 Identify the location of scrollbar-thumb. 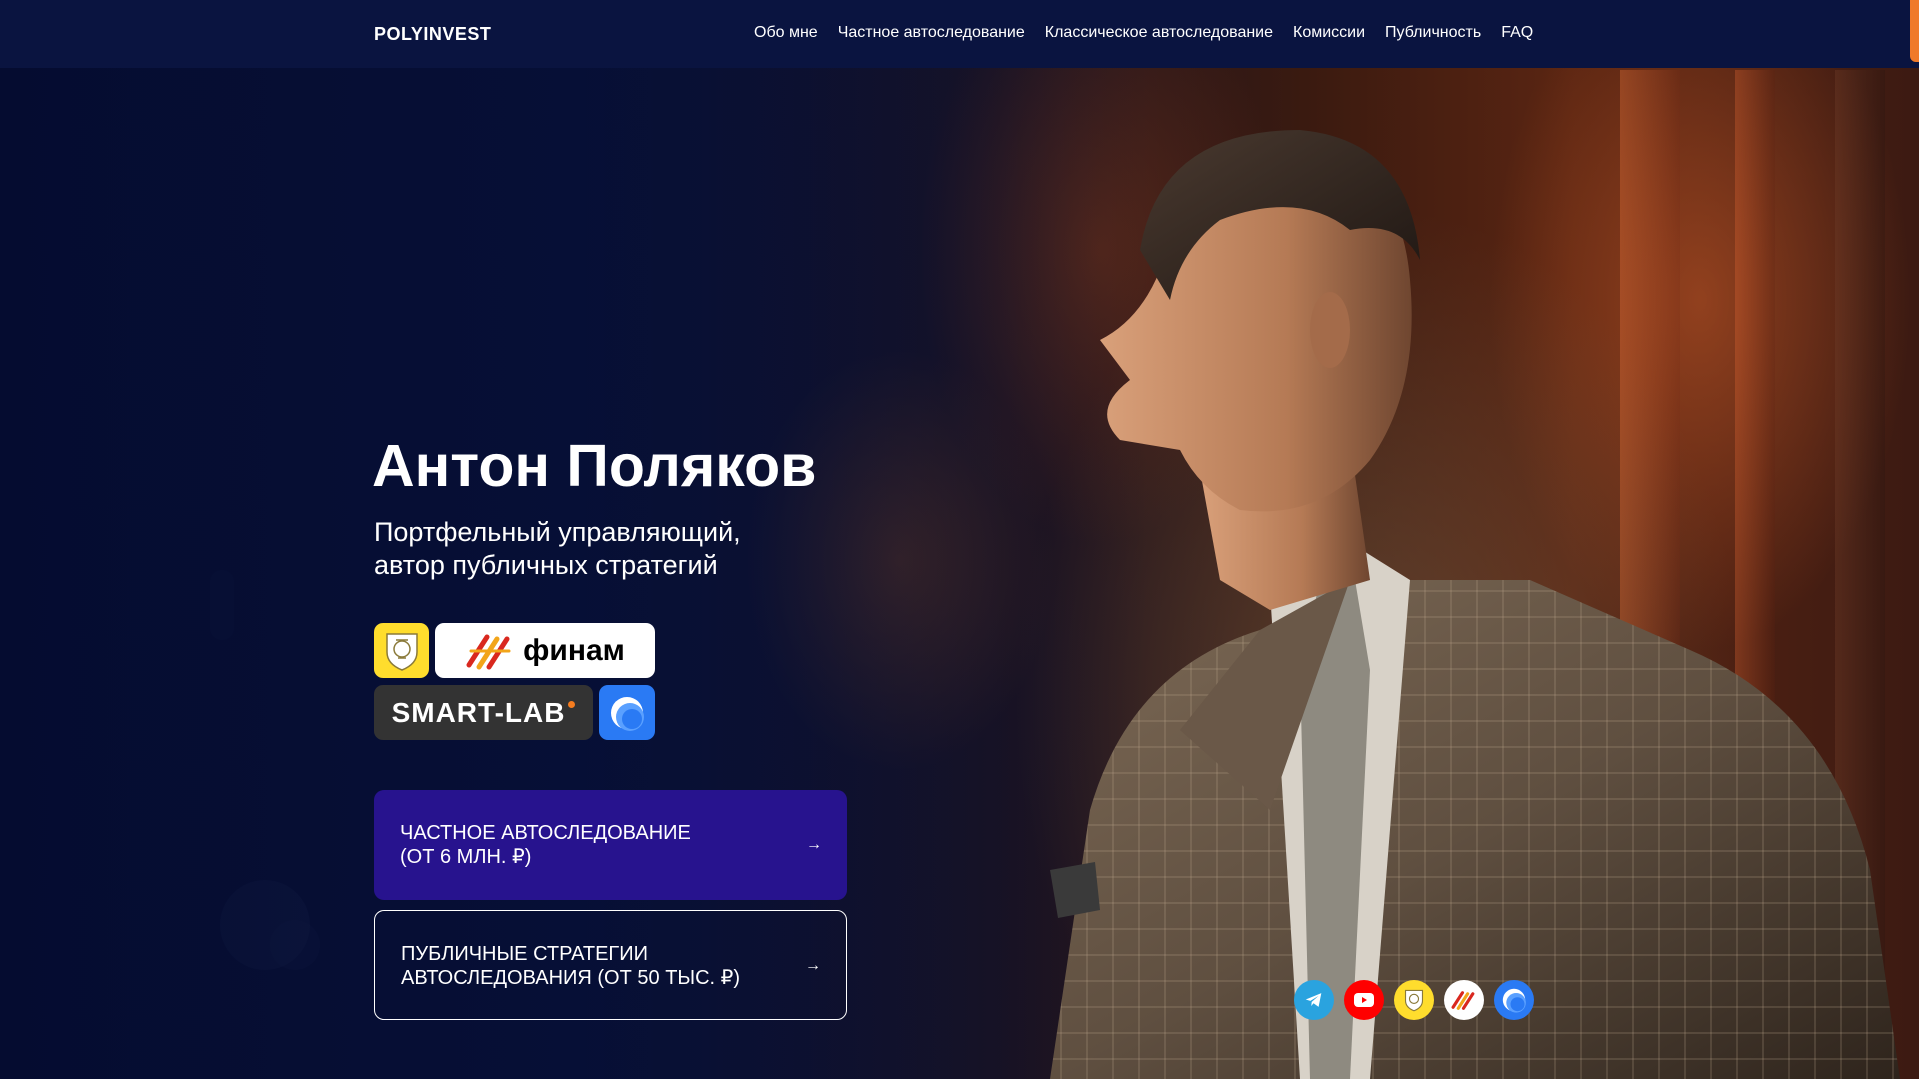
(1914, 31).